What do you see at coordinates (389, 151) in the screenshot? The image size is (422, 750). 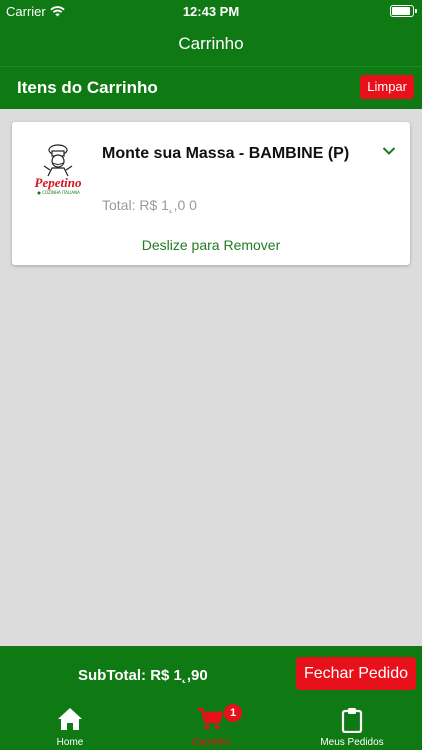 I see `chevron-down-icon` at bounding box center [389, 151].